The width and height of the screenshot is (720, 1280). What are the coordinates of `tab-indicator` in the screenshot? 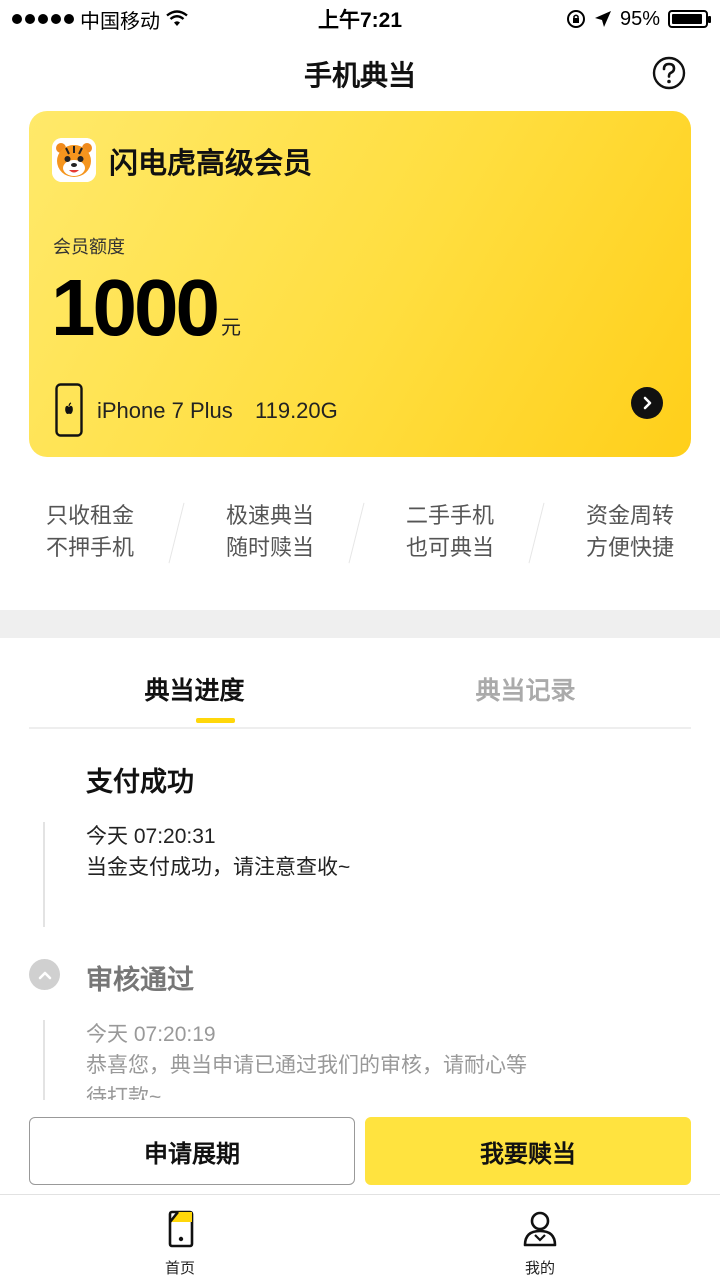 It's located at (215, 720).